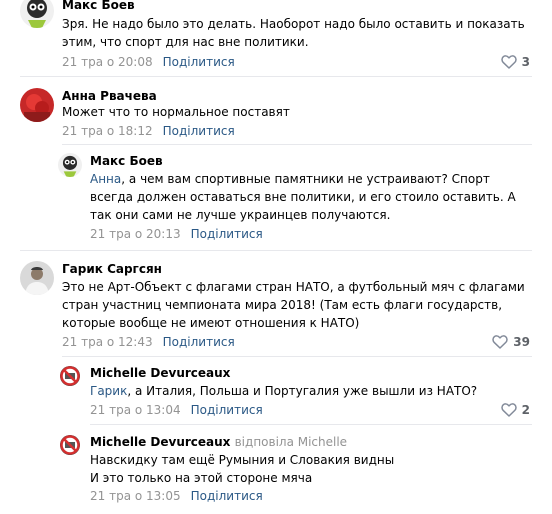 This screenshot has width=552, height=514. What do you see at coordinates (160, 373) in the screenshot?
I see `comment-author: Michelle Devurceaux` at bounding box center [160, 373].